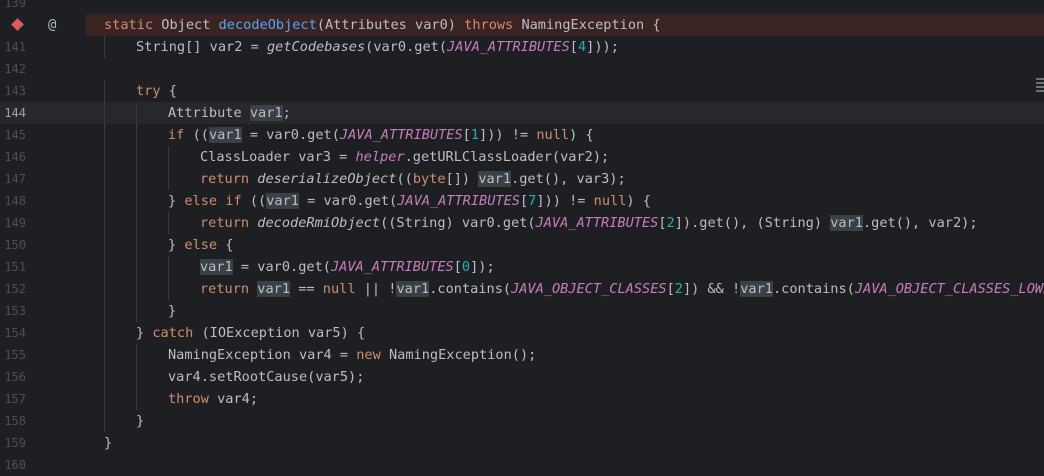 The image size is (1044, 476). Describe the element at coordinates (213, 399) in the screenshot. I see `code-text: throw var4;` at that location.